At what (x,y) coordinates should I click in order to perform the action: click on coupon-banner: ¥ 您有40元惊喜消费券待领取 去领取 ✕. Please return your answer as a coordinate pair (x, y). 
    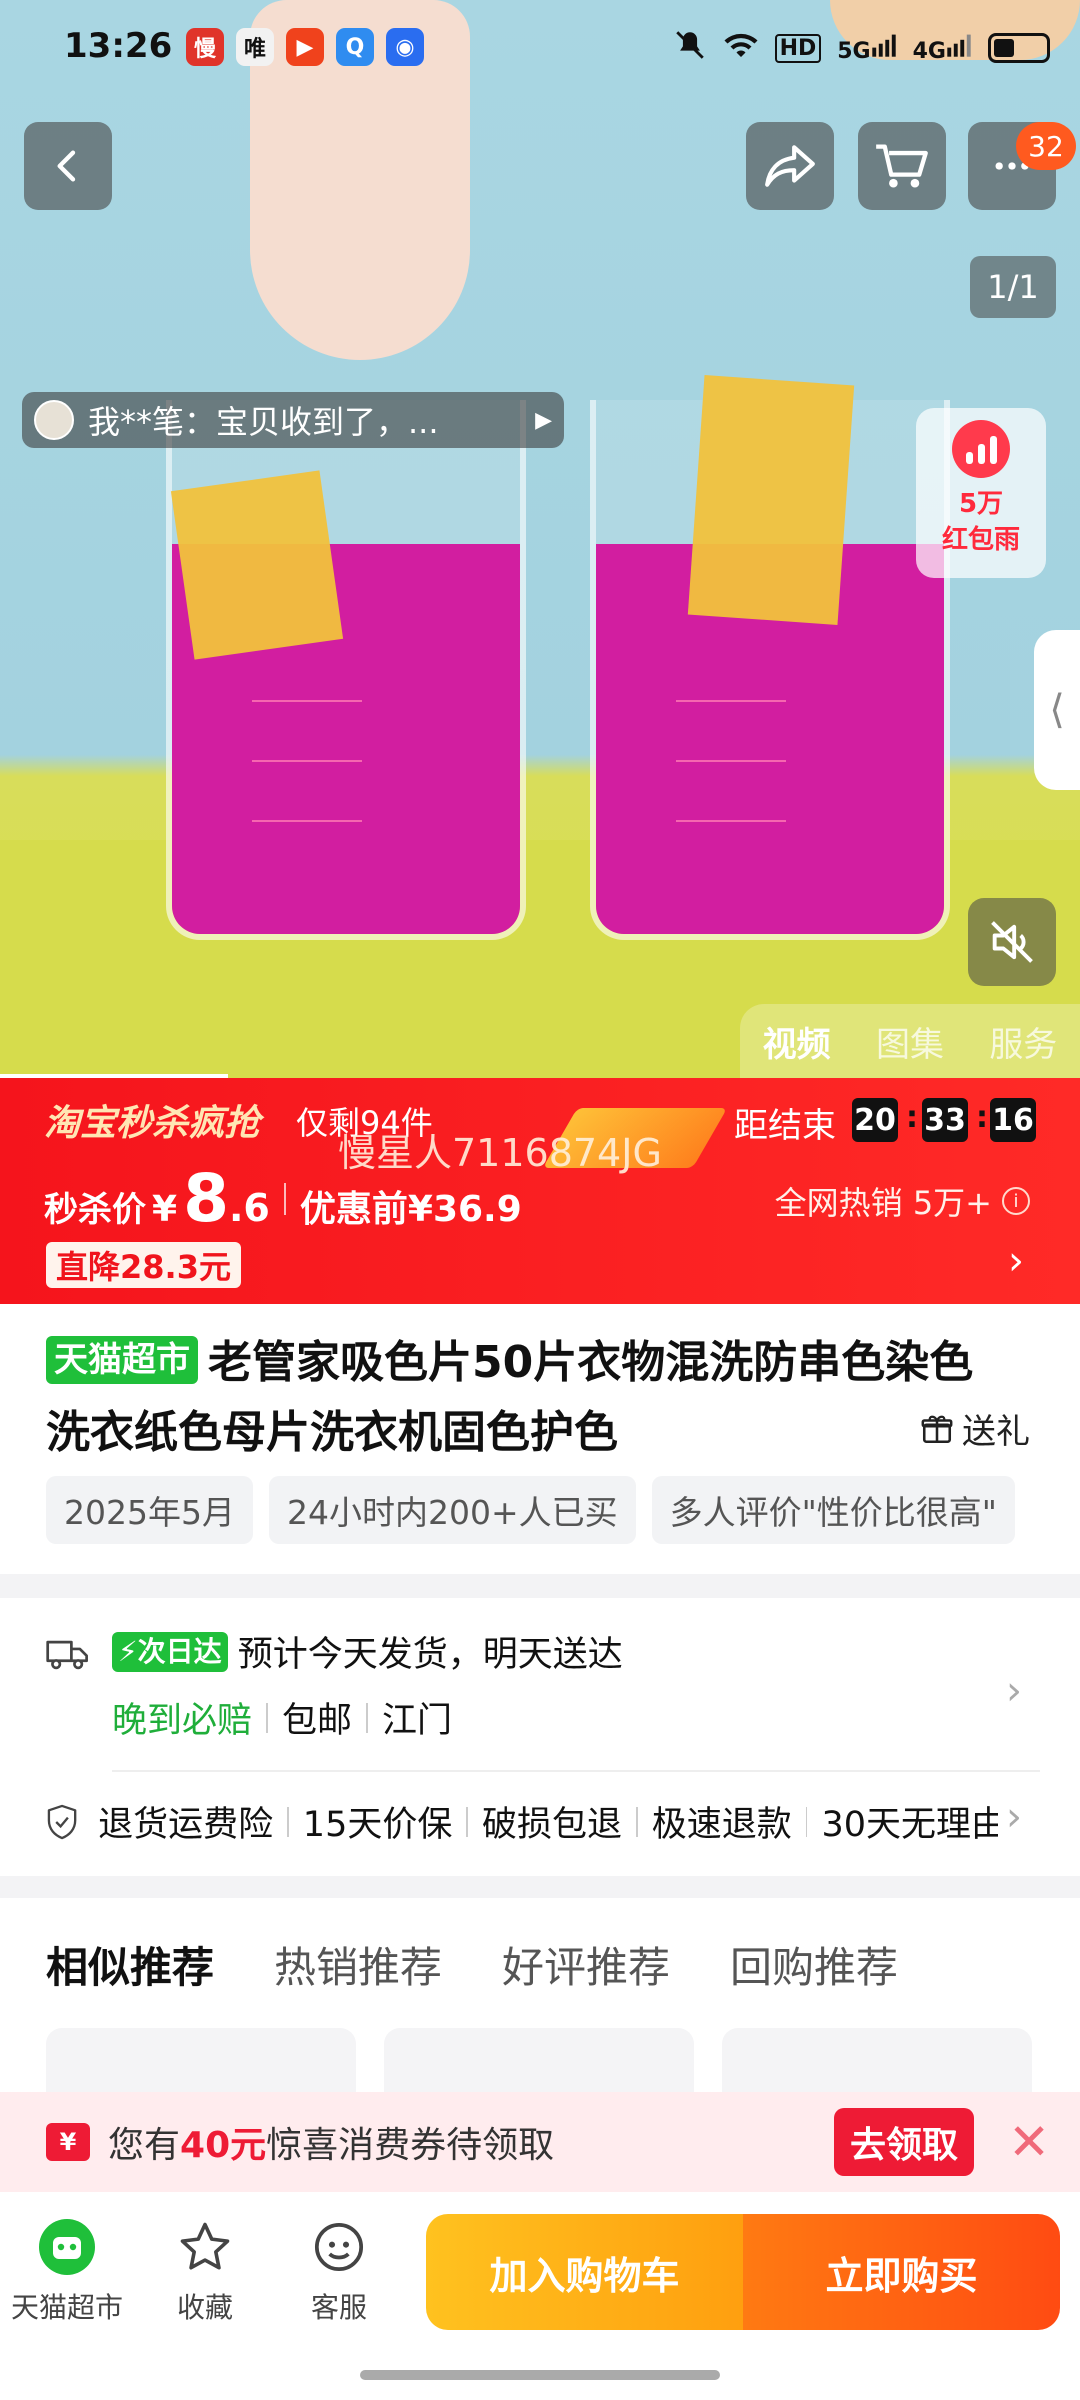
    Looking at the image, I should click on (540, 2142).